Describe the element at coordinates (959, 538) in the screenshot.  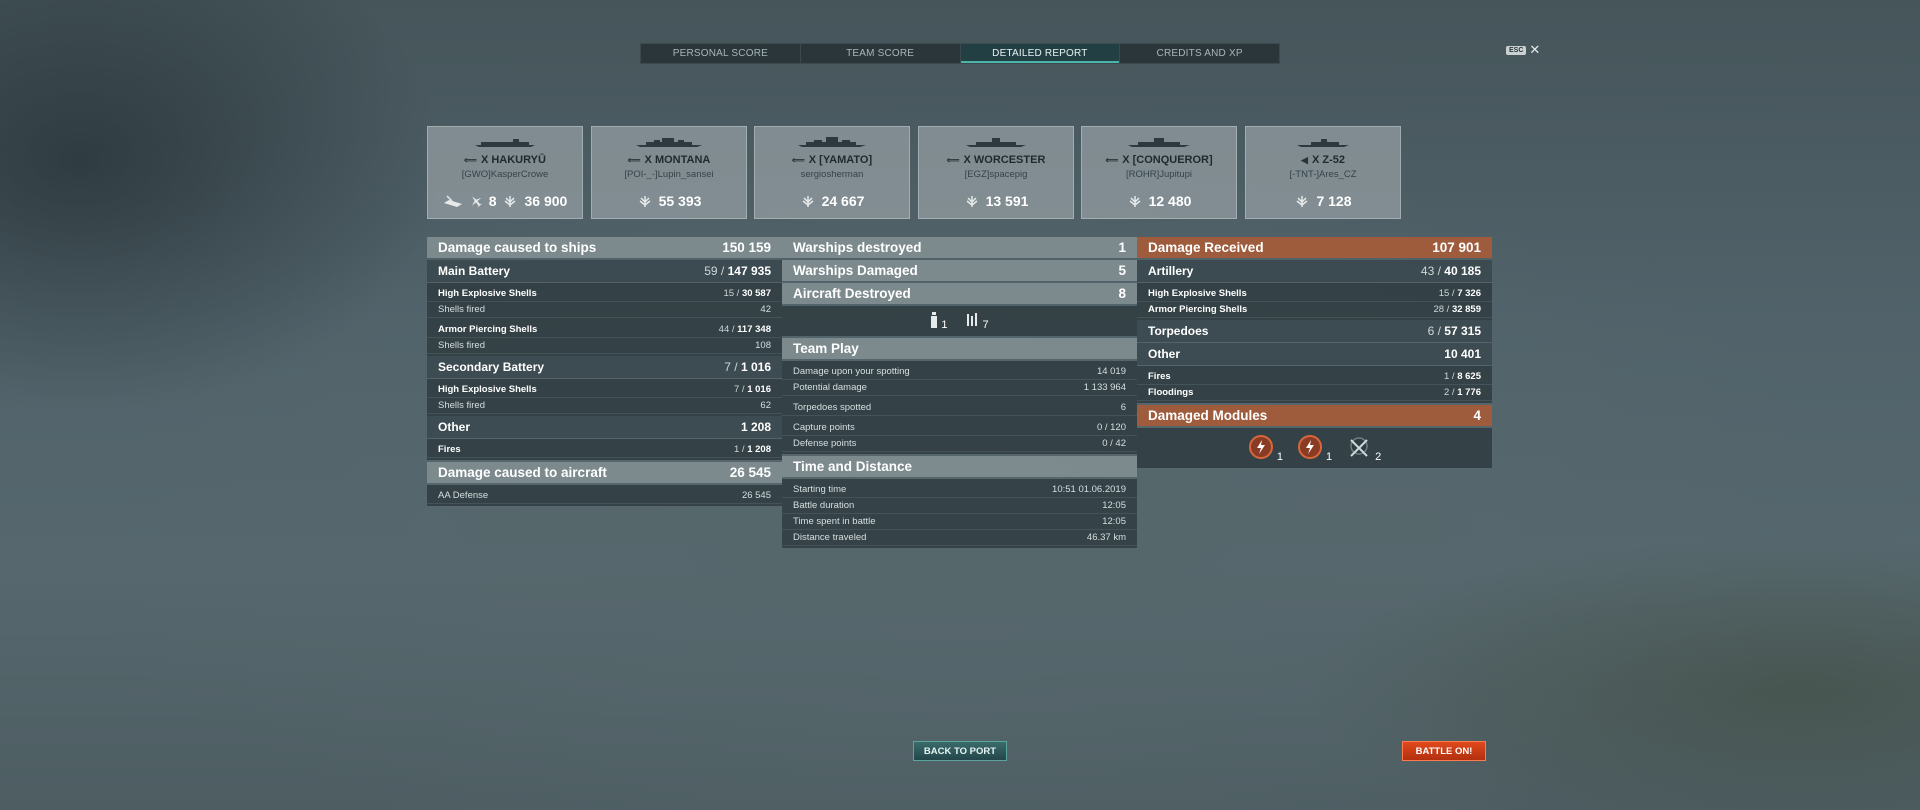
I see `distance-traveled-row: Distance traveled 46.37 km` at that location.